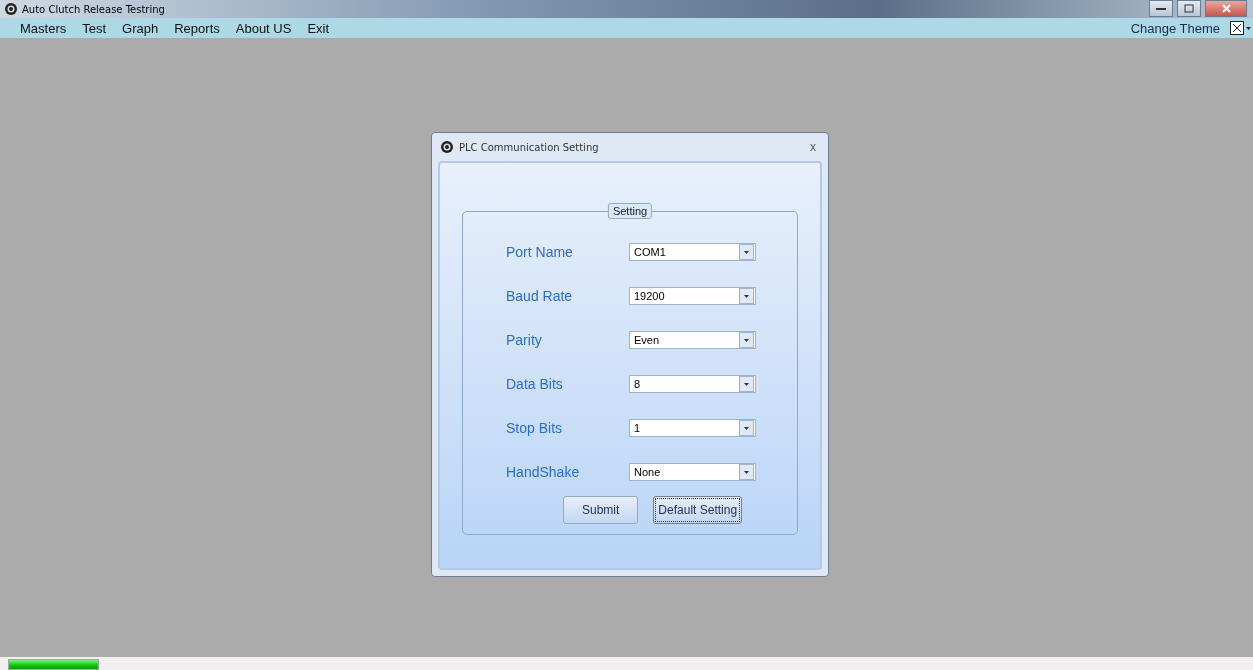 This screenshot has height=670, width=1253. What do you see at coordinates (94, 28) in the screenshot?
I see `menu-item: Test` at bounding box center [94, 28].